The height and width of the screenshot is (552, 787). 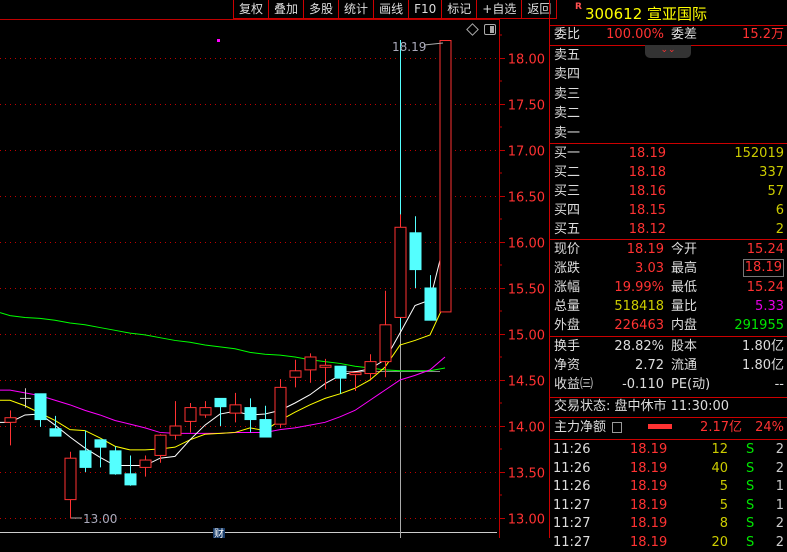 I want to click on stat-value: 18.19, so click(x=763, y=268).